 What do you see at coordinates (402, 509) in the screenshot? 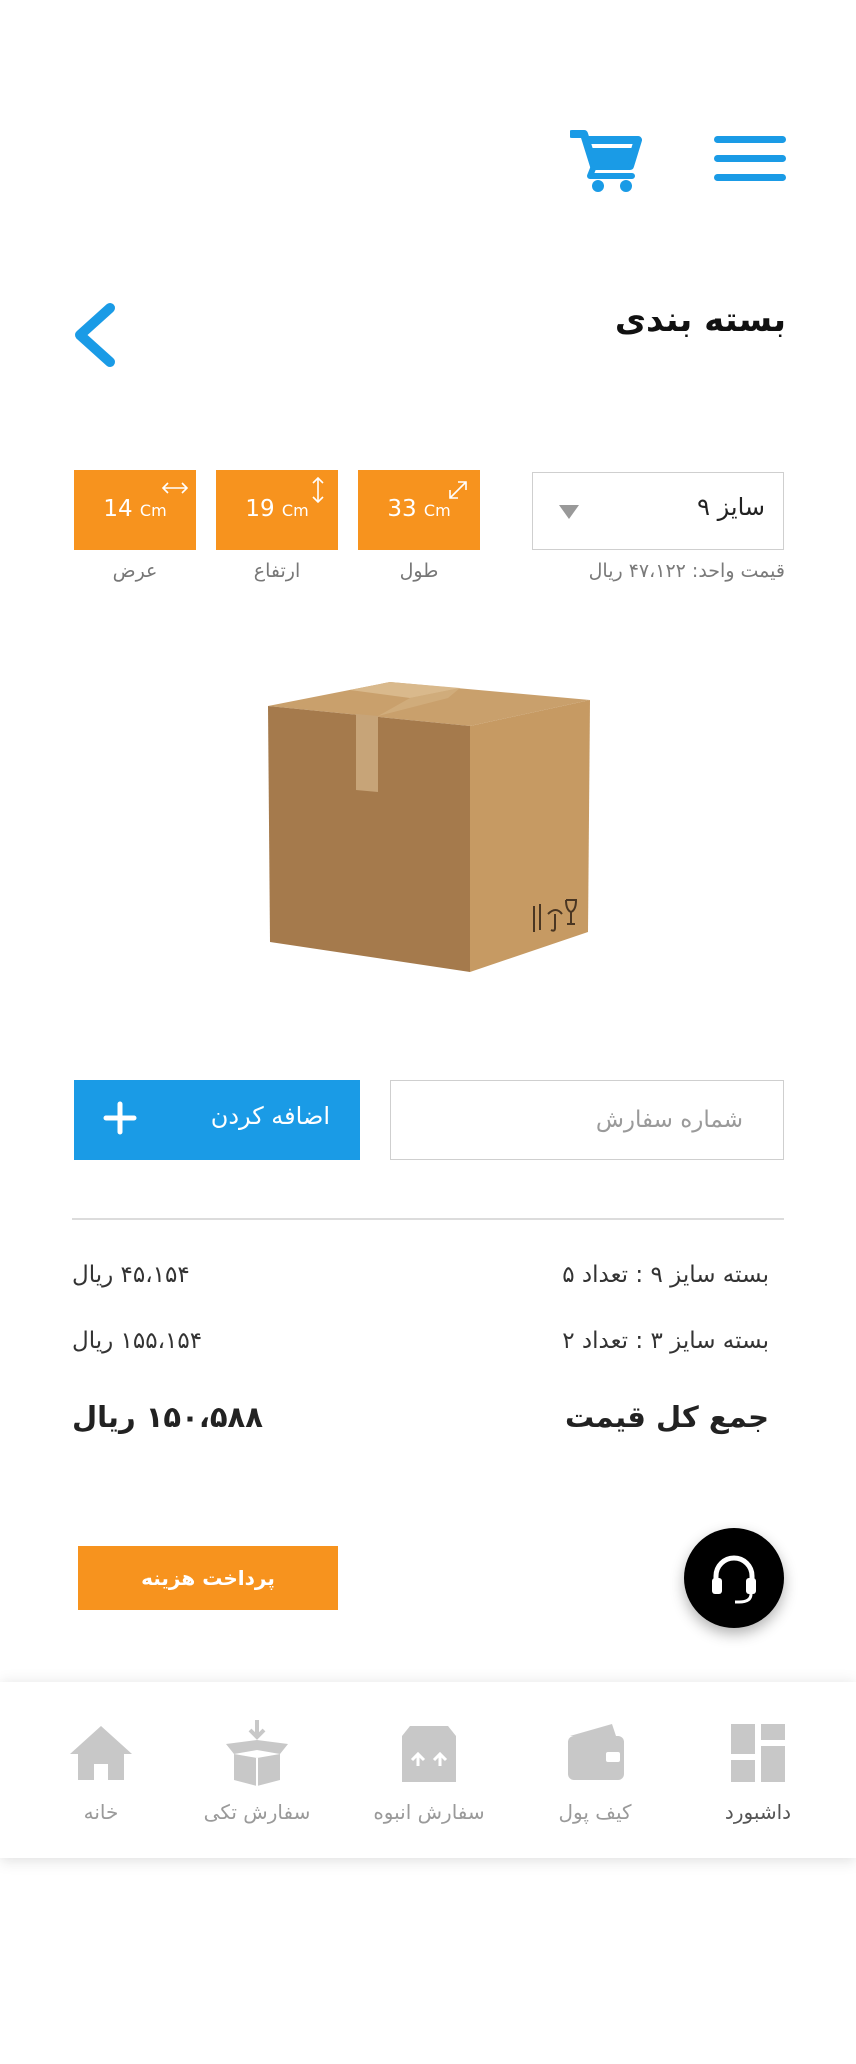
I see `length-value: 33` at bounding box center [402, 509].